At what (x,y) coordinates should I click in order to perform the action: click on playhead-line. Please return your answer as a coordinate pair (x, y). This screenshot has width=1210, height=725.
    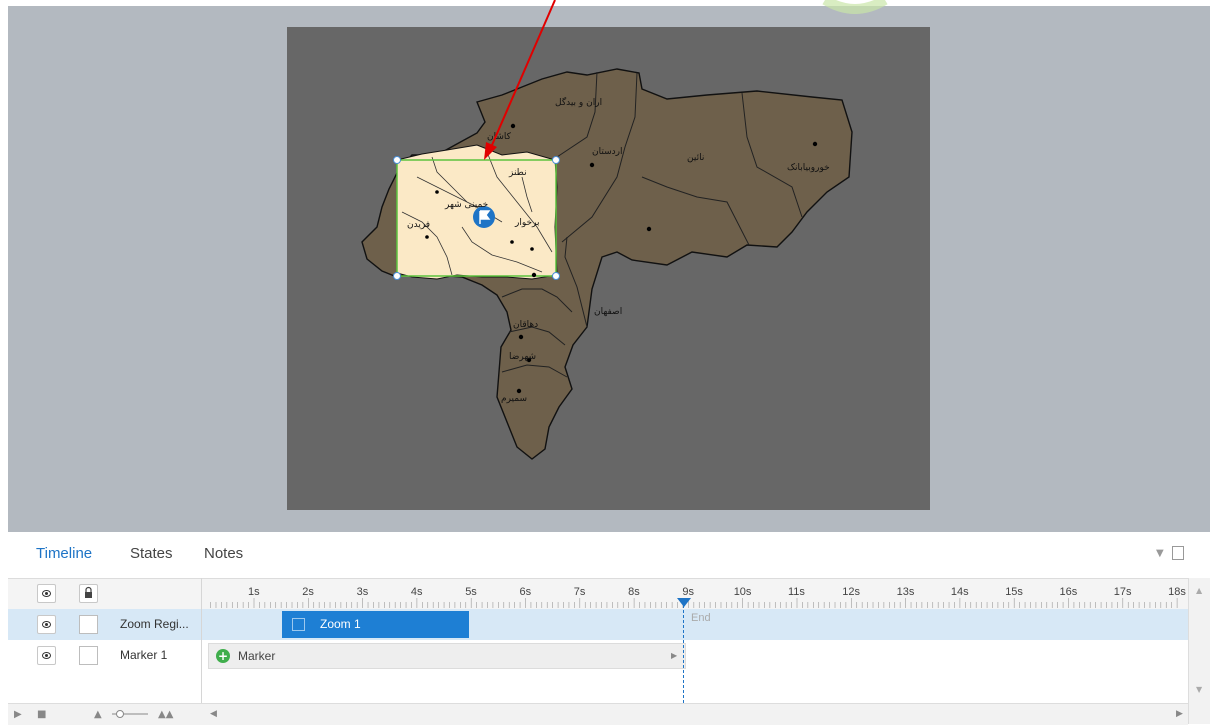
    Looking at the image, I should click on (683, 654).